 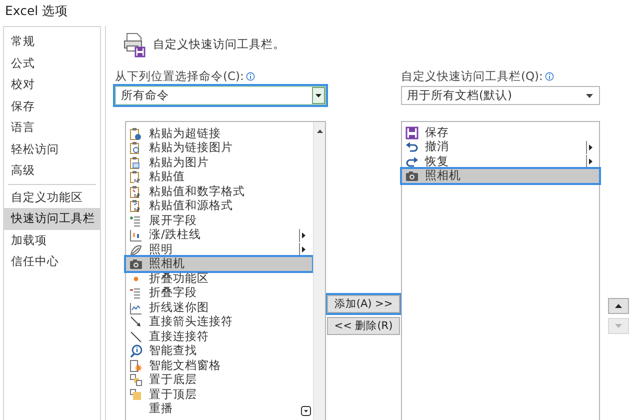 What do you see at coordinates (52, 63) in the screenshot?
I see `sidebar-item: 公式` at bounding box center [52, 63].